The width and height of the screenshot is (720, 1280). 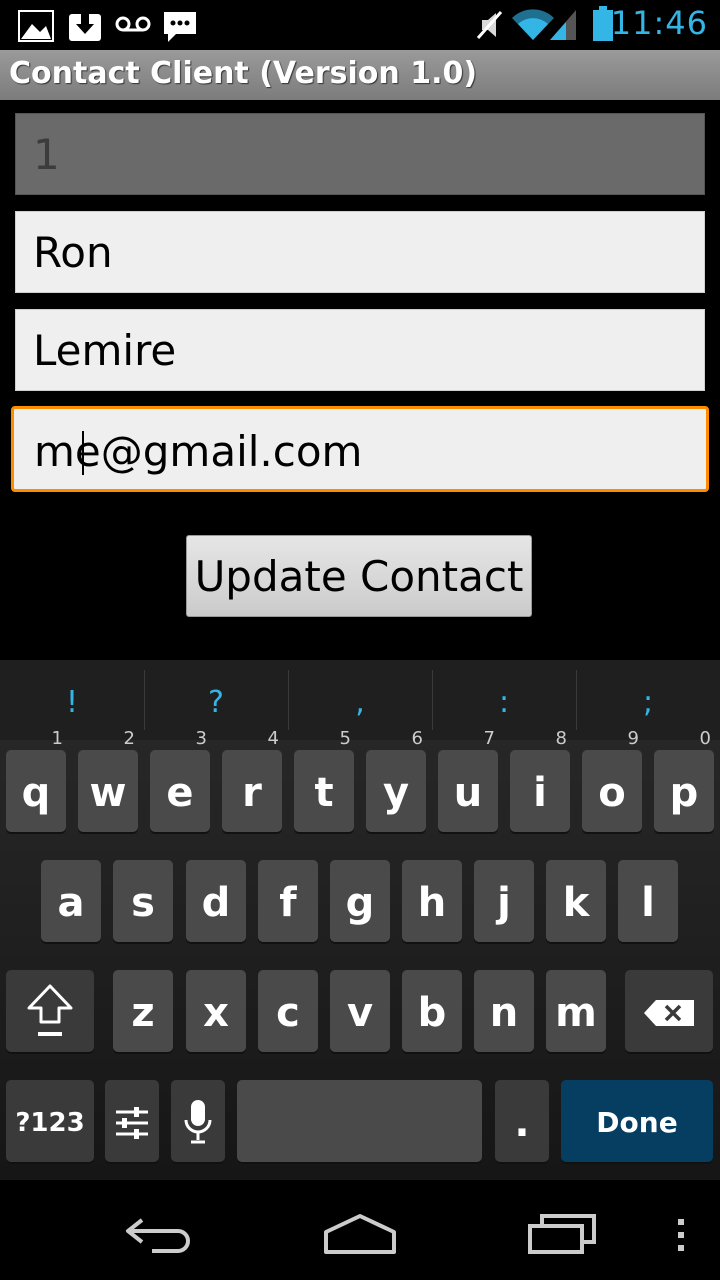 I want to click on email-field: me@gmail.com, so click(x=360, y=449).